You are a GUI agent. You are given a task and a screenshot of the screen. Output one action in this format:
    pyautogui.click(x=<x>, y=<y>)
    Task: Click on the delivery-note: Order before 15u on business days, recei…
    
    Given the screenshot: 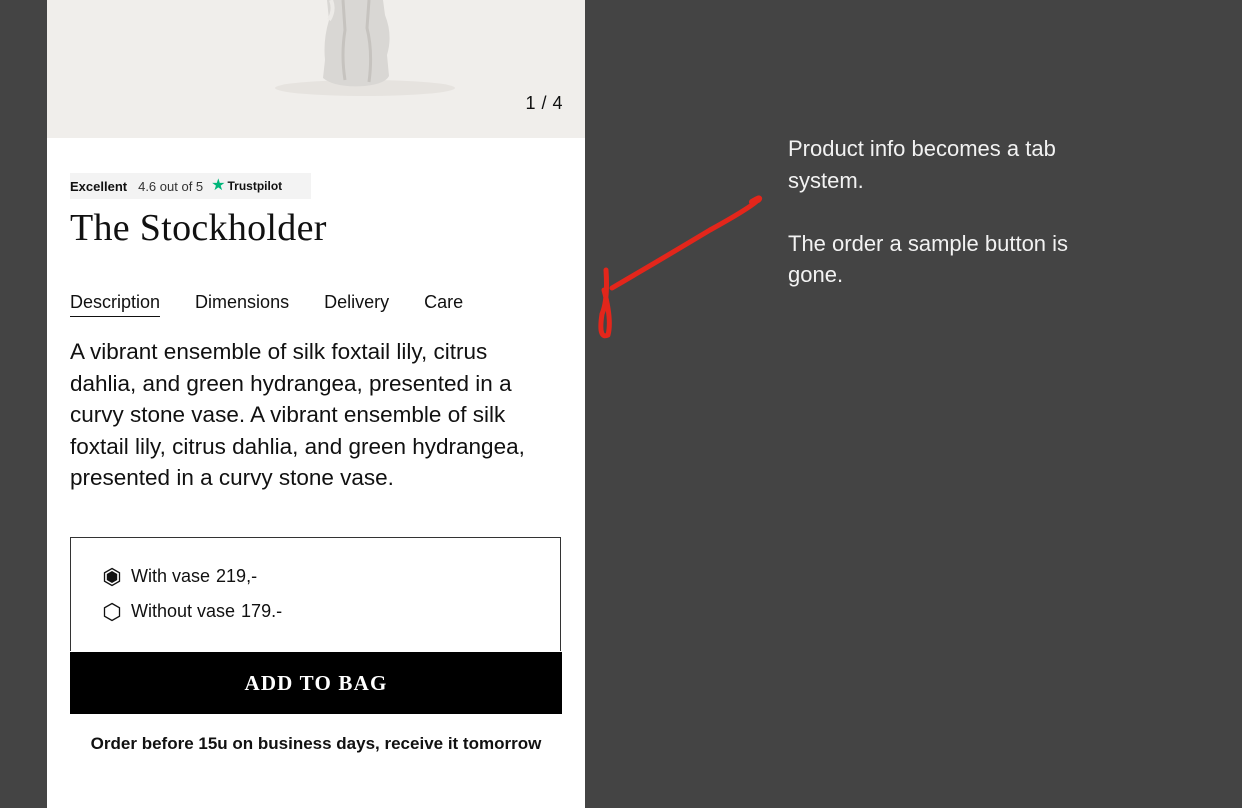 What is the action you would take?
    pyautogui.click(x=316, y=743)
    